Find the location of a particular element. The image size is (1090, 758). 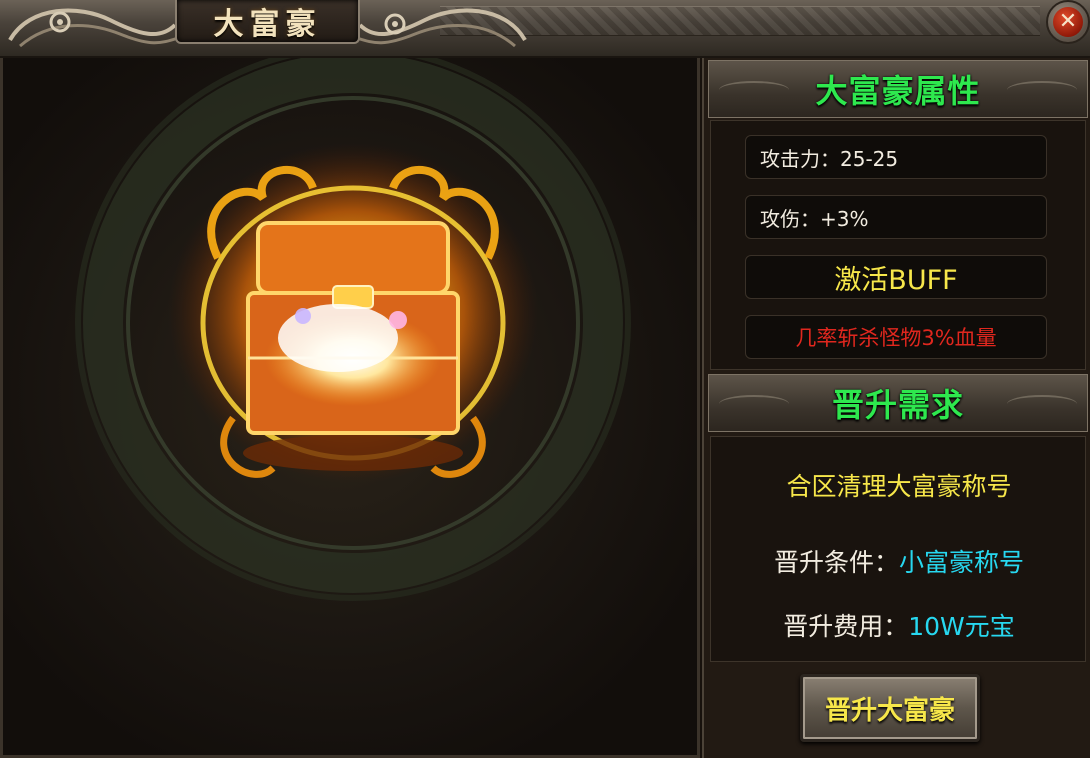

buff-label: 激活BUFF is located at coordinates (896, 280).